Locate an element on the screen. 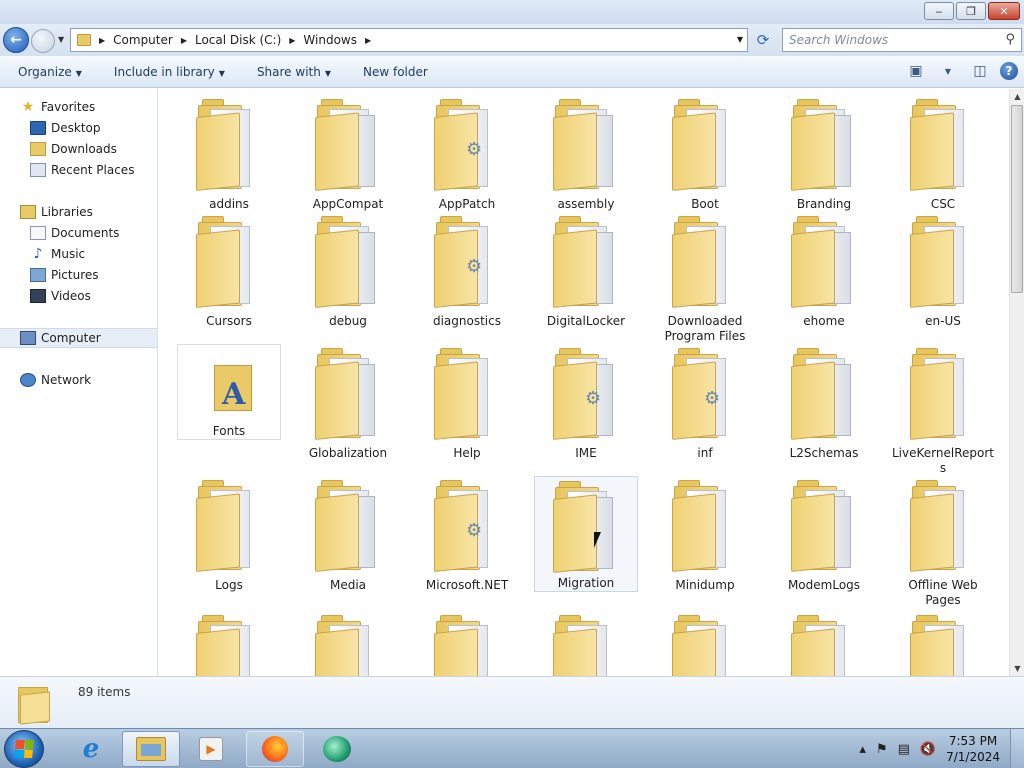 This screenshot has height=768, width=1024. folder-item: Downloaded Program Files is located at coordinates (705, 278).